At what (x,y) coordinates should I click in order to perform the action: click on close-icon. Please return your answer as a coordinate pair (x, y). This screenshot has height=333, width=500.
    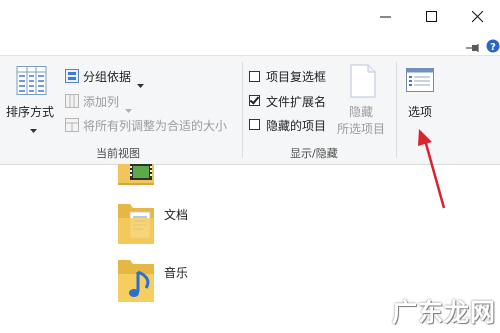
    Looking at the image, I should click on (478, 17).